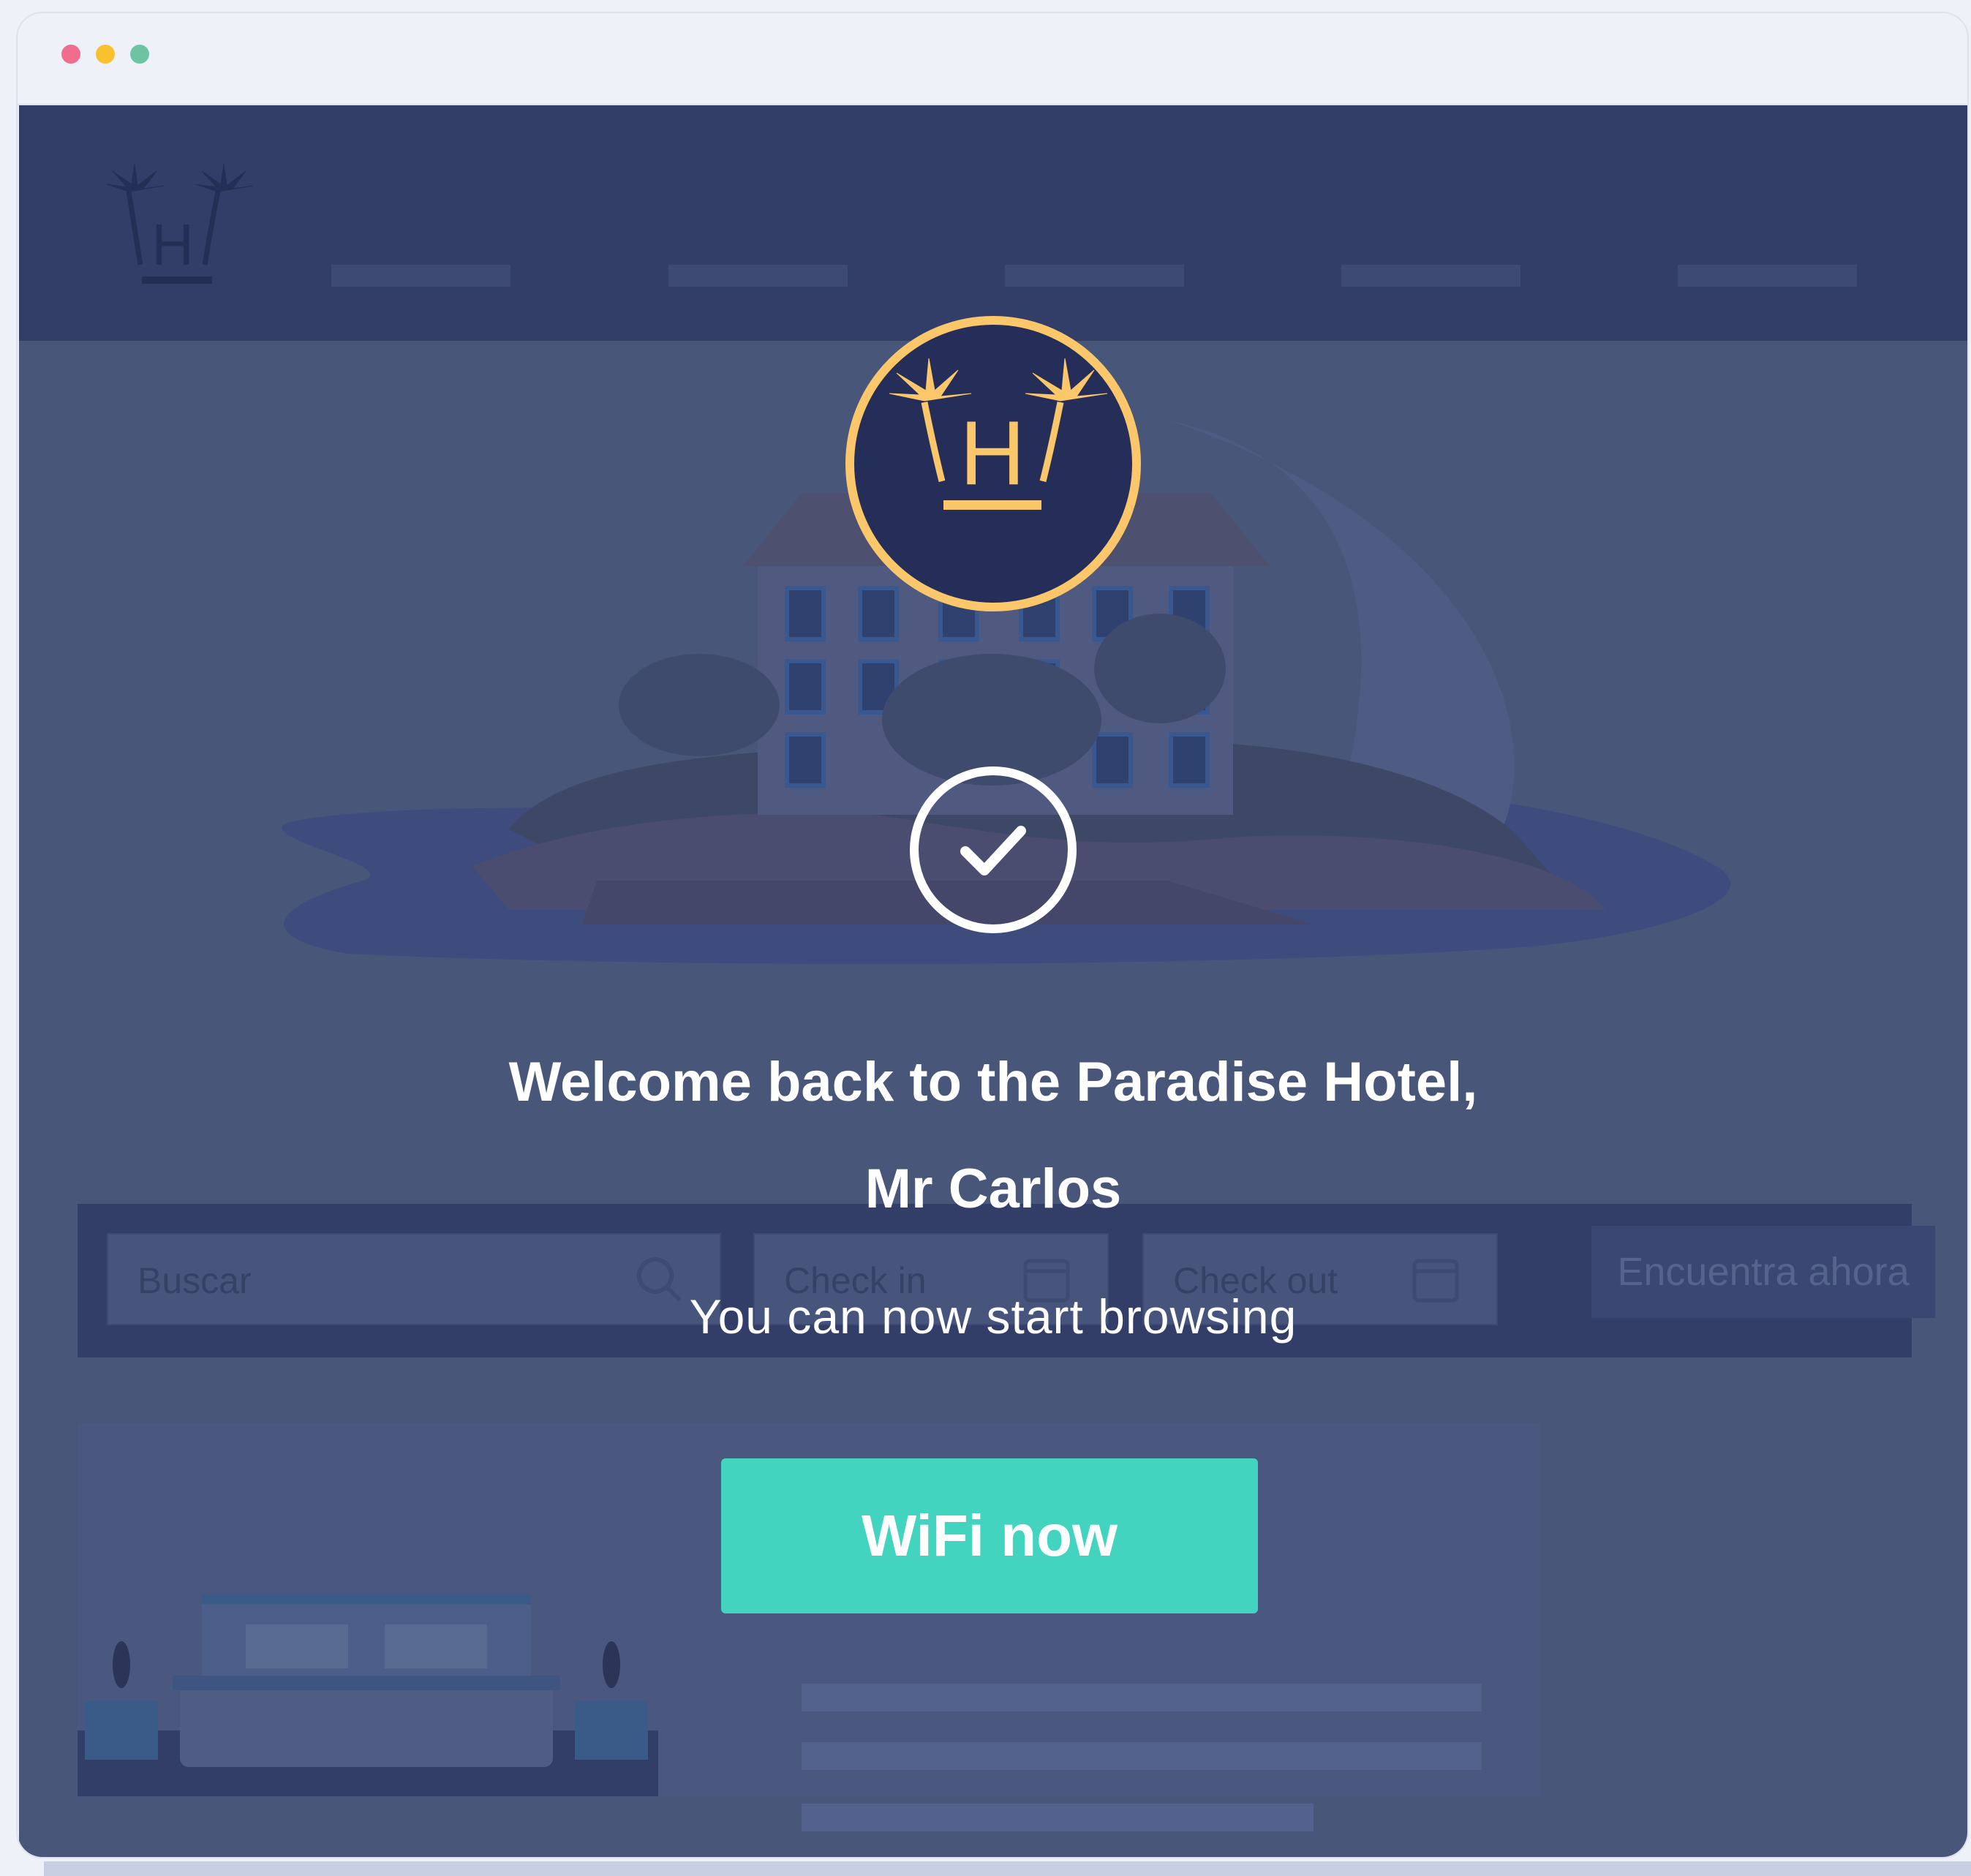 The width and height of the screenshot is (1971, 1876). I want to click on find-now-label: Encuentra ahora, so click(1763, 1272).